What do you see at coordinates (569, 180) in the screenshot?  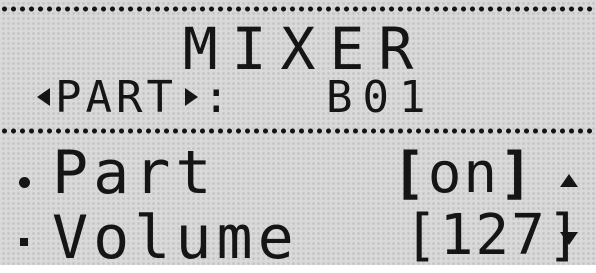 I see `scroll-up-icon` at bounding box center [569, 180].